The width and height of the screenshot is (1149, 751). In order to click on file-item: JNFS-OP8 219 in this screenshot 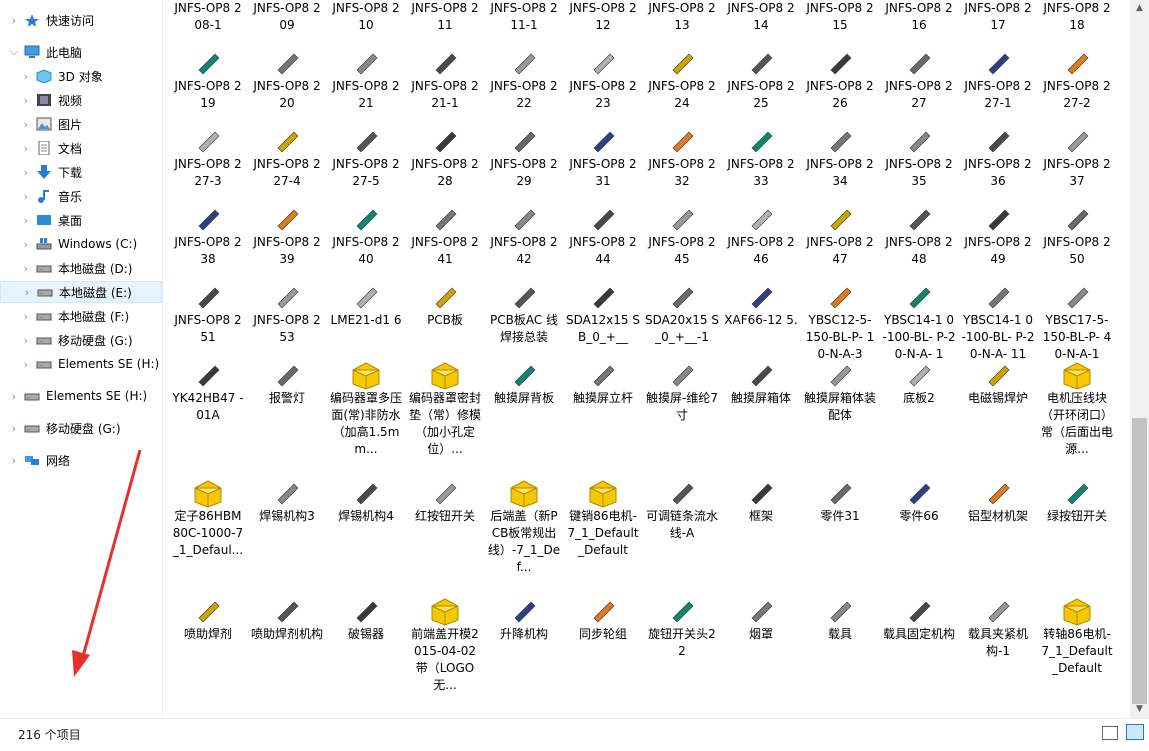, I will do `click(208, 76)`.